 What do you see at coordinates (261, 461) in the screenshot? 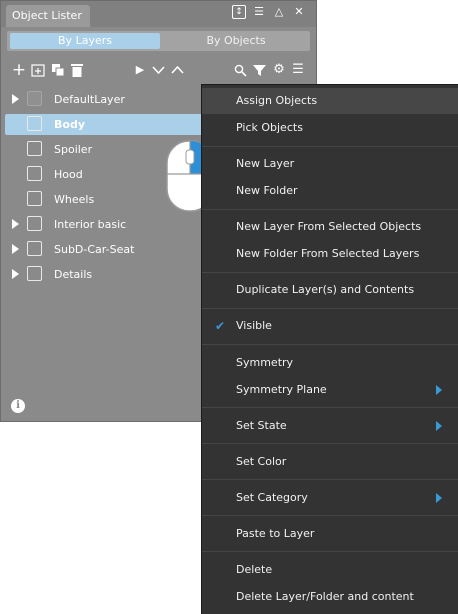
I see `menu-item-label: Set Color` at bounding box center [261, 461].